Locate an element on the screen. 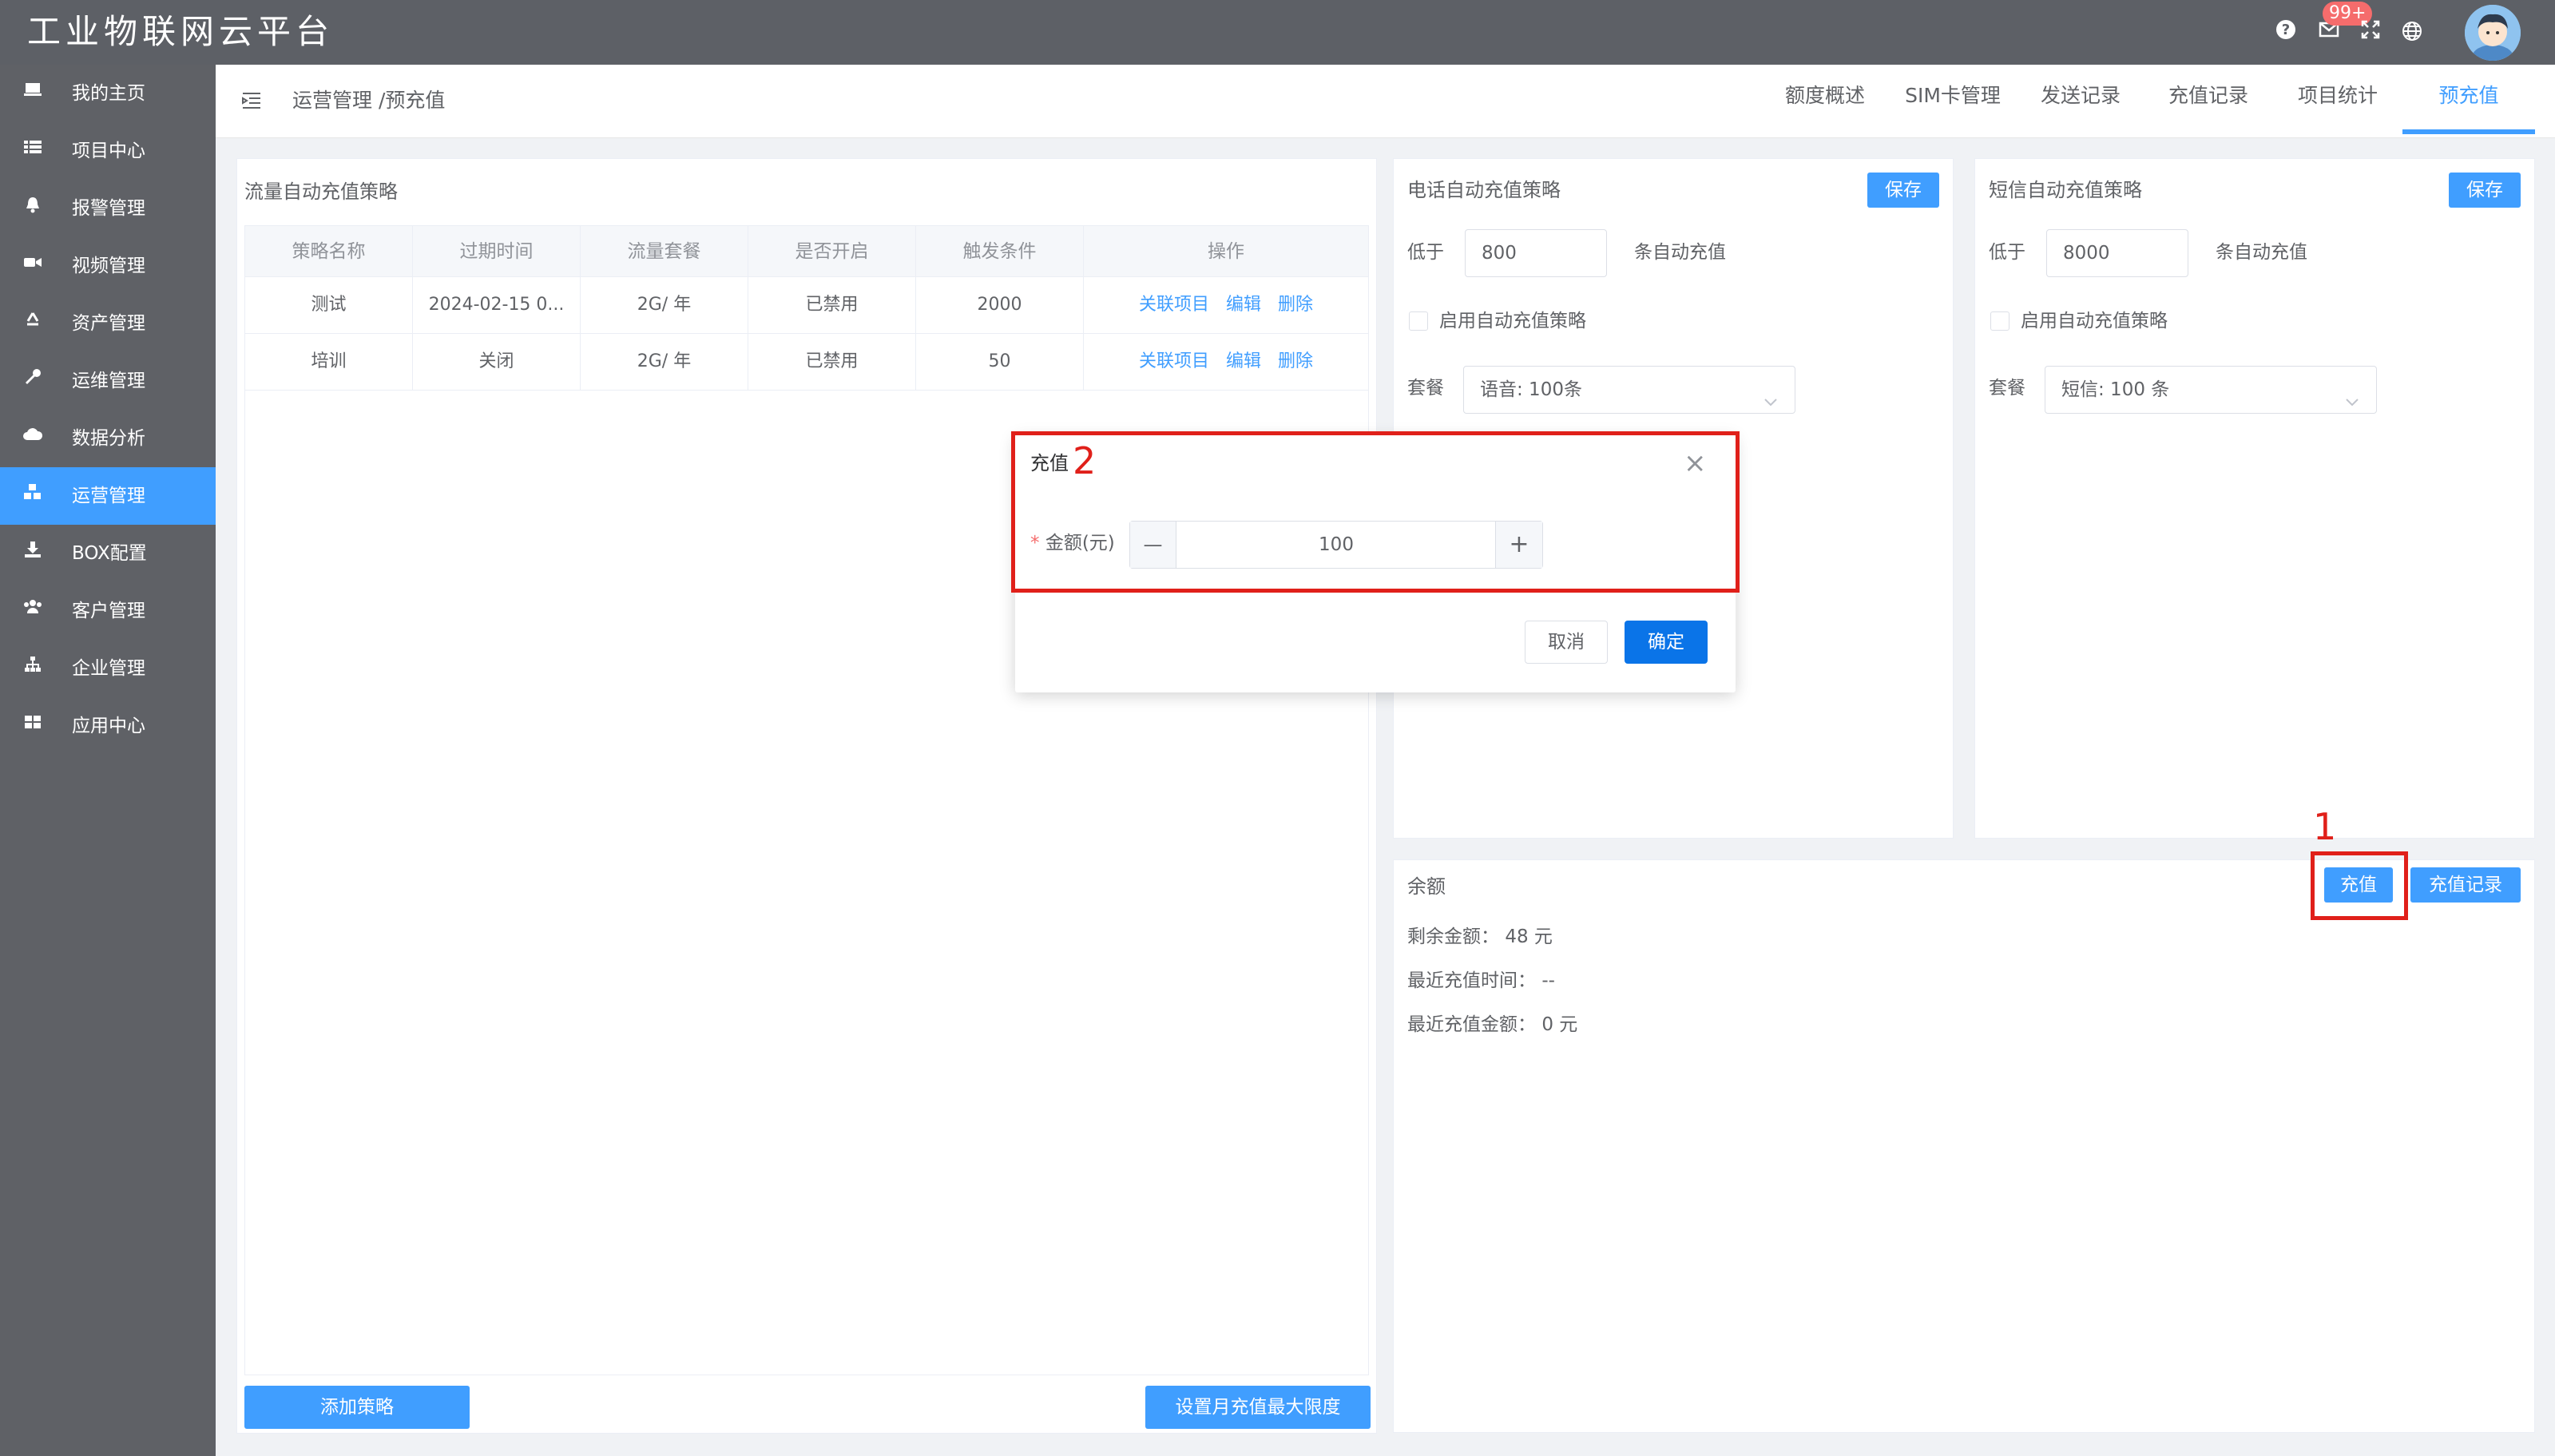 The image size is (2555, 1456). sms-panel-title: 短信自动充值策略 is located at coordinates (2065, 190).